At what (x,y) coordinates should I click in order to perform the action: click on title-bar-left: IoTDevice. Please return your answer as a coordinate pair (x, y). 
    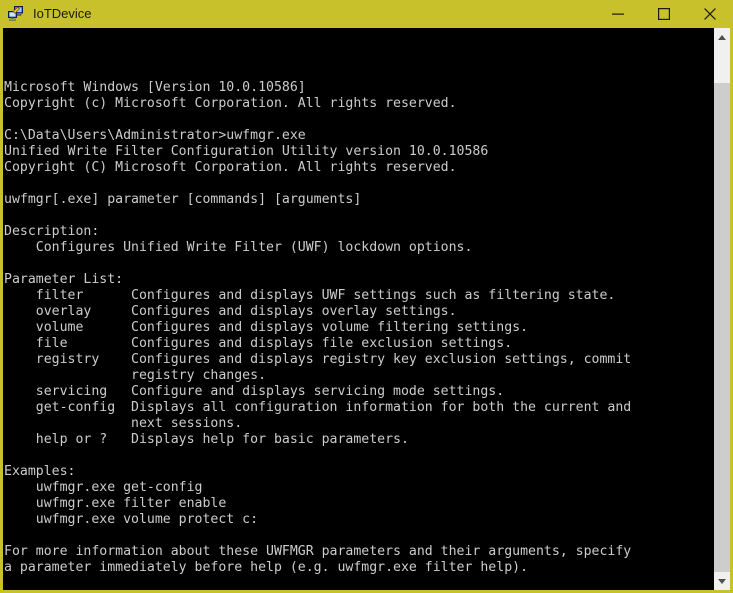
    Looking at the image, I should click on (297, 14).